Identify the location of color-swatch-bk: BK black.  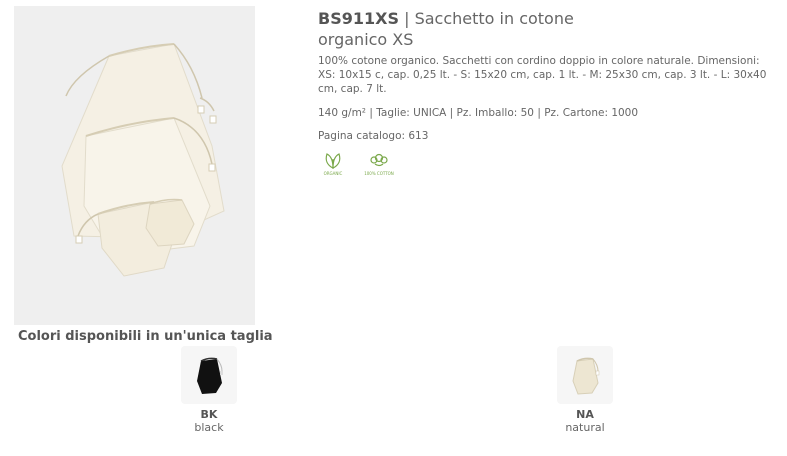
(209, 390).